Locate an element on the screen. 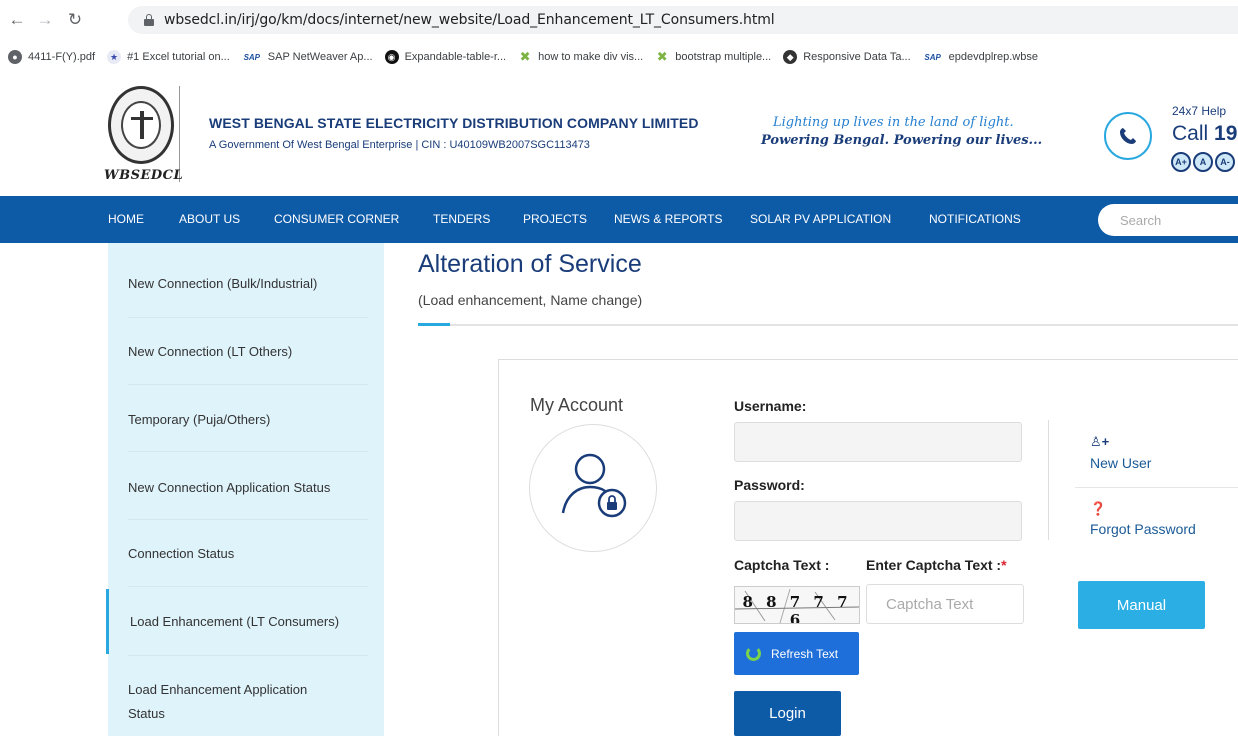  refresh-captcha-button: Refresh Text is located at coordinates (796, 653).